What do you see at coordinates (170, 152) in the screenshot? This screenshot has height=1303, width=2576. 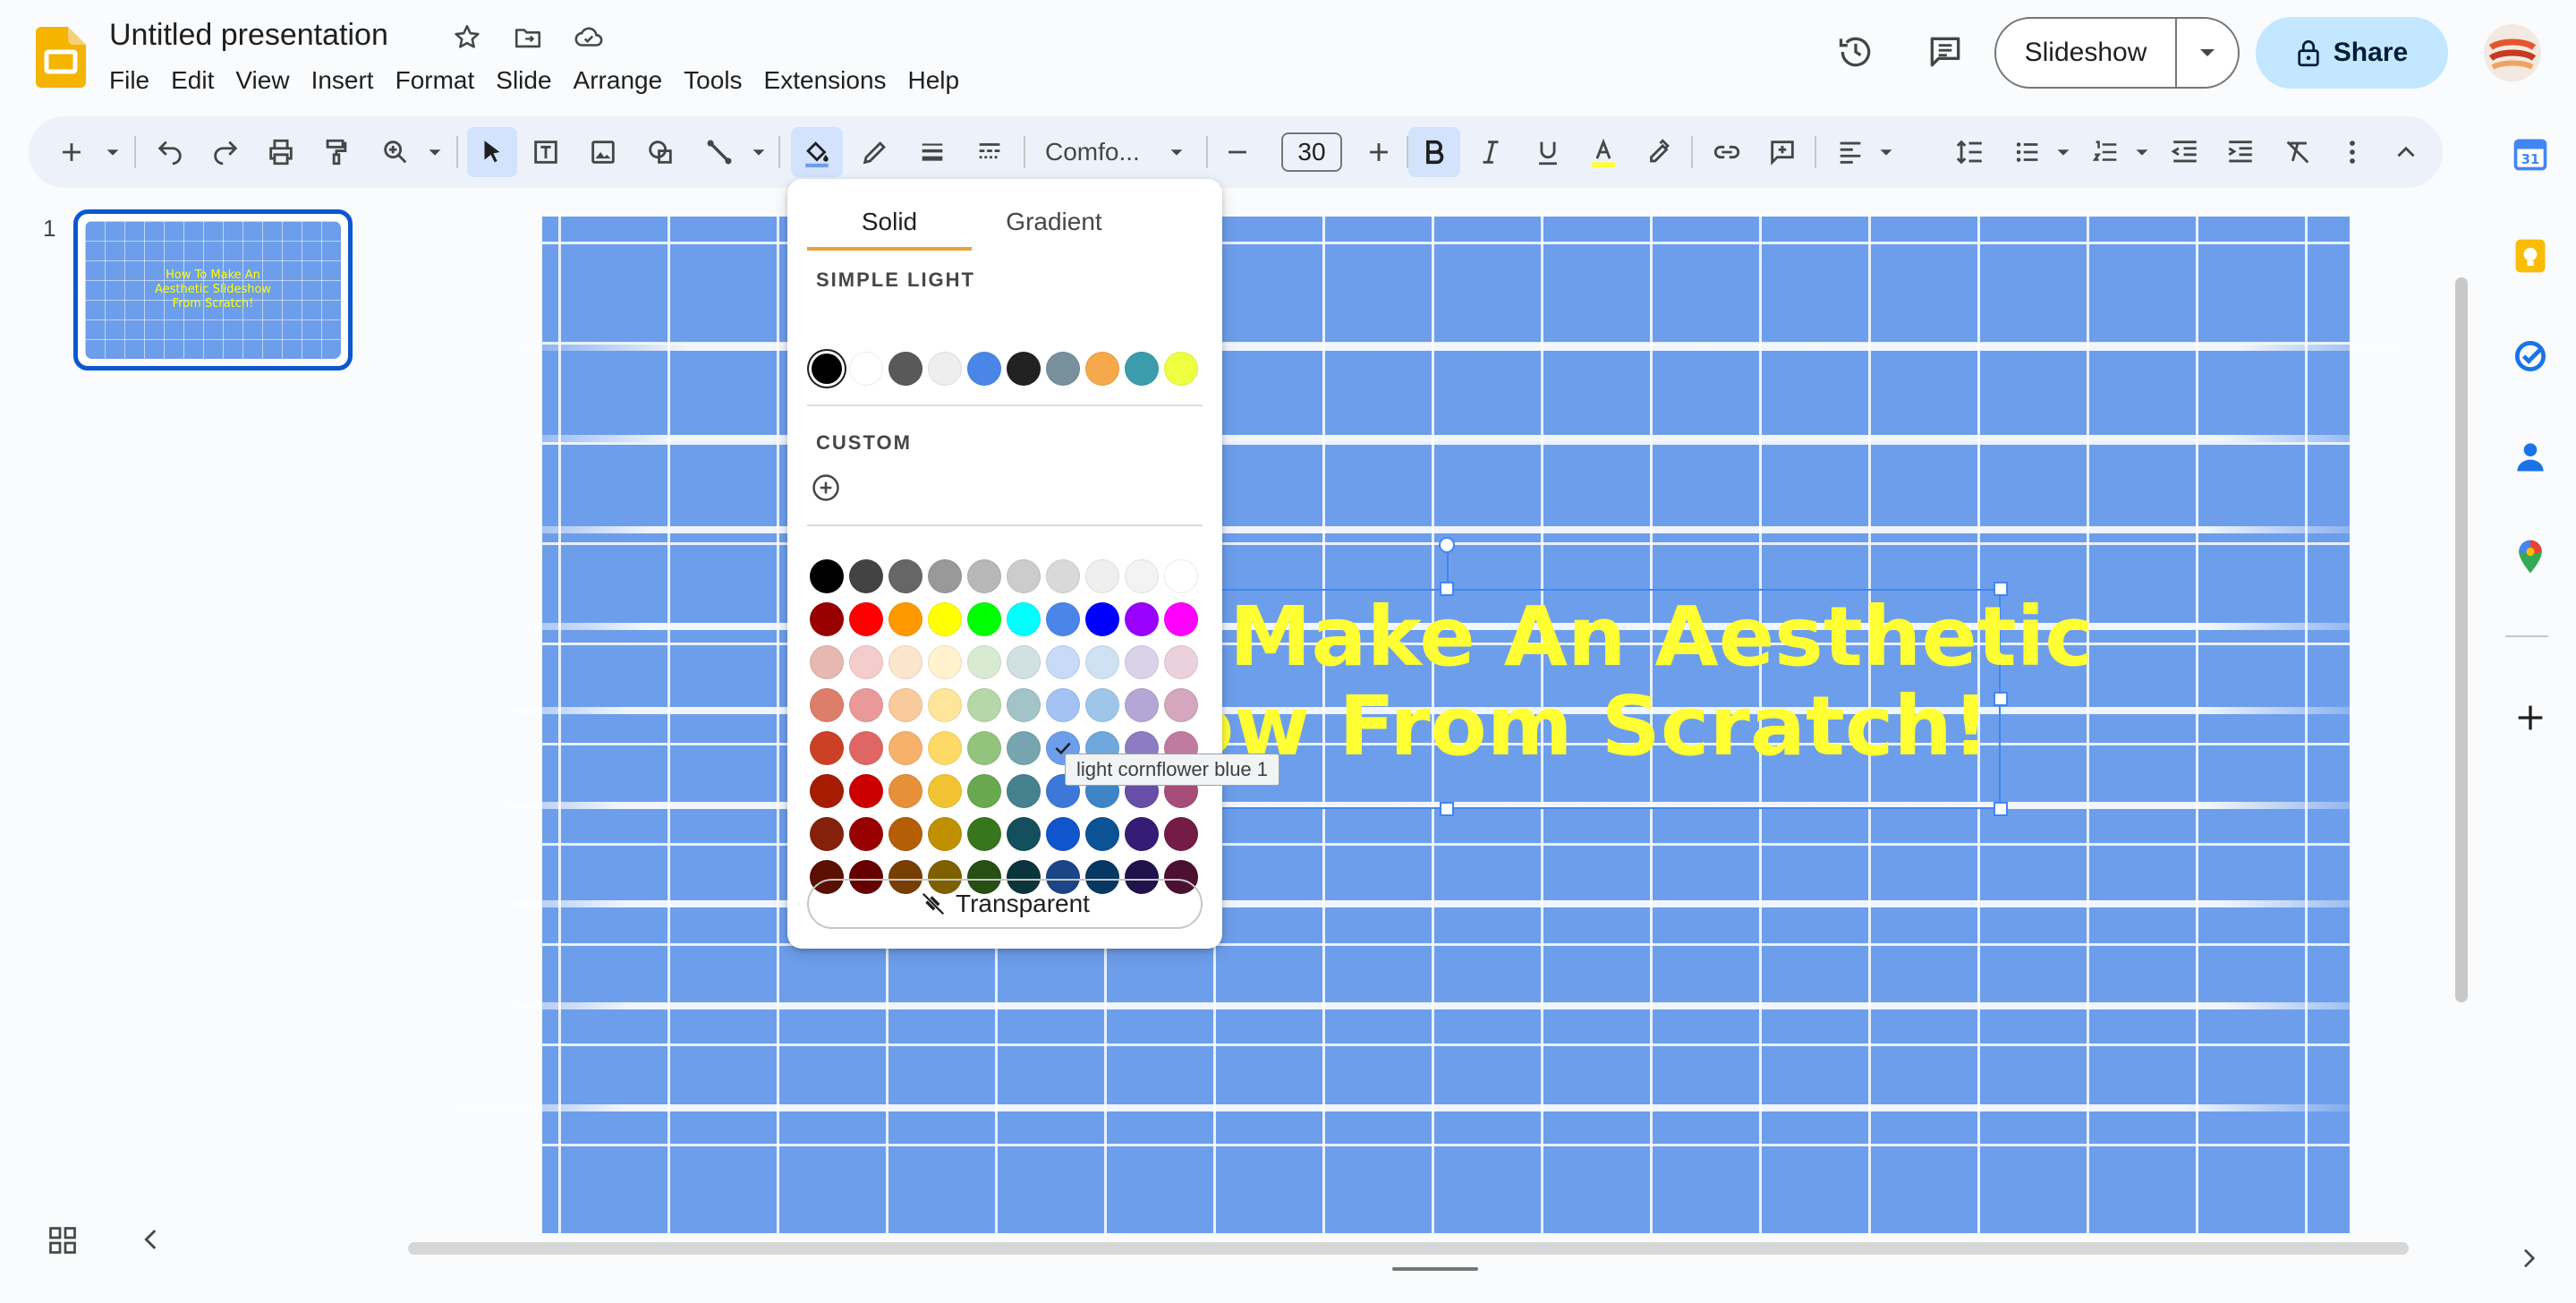 I see `undo-button` at bounding box center [170, 152].